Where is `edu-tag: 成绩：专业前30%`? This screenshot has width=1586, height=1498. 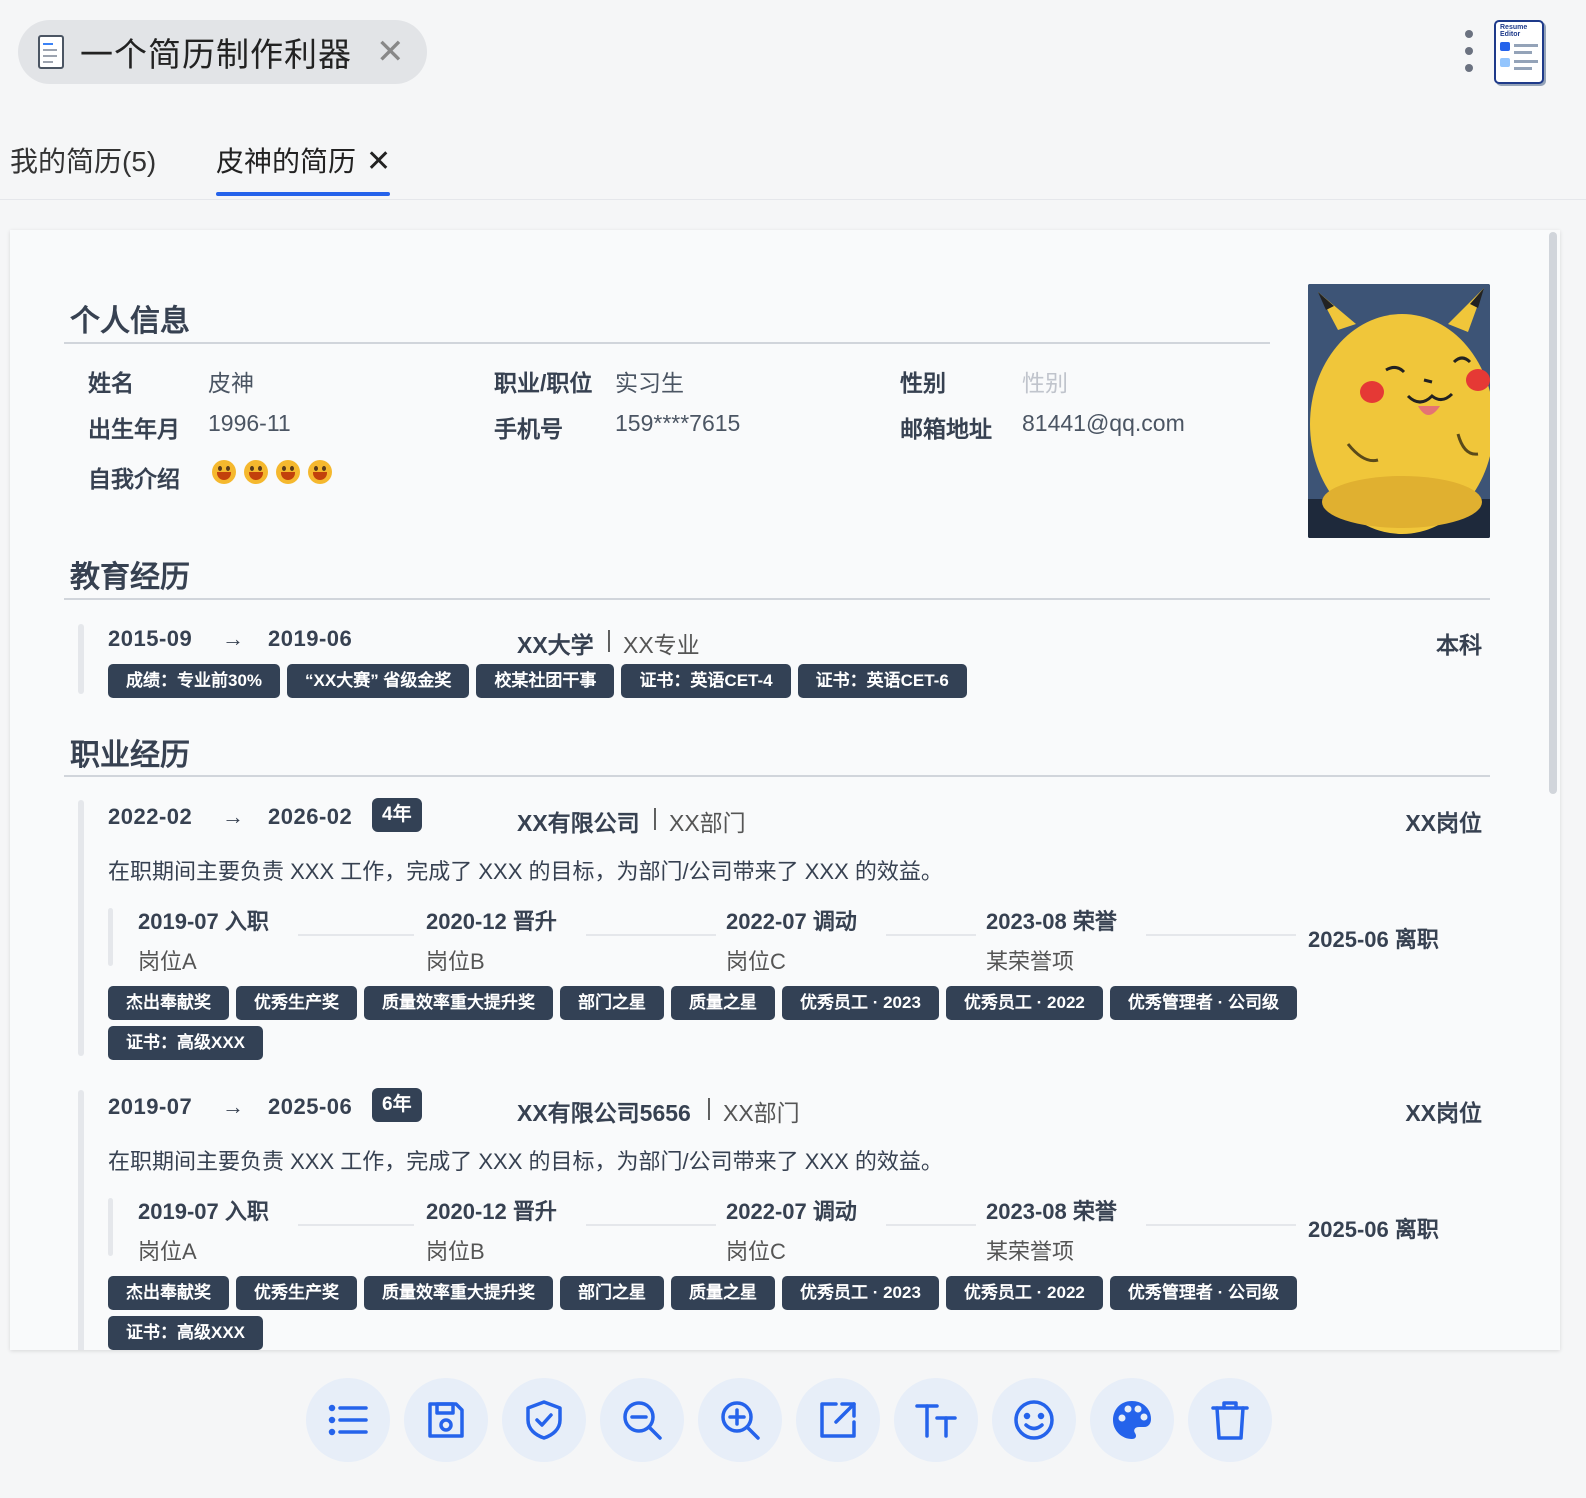
edu-tag: 成绩：专业前30% is located at coordinates (194, 681).